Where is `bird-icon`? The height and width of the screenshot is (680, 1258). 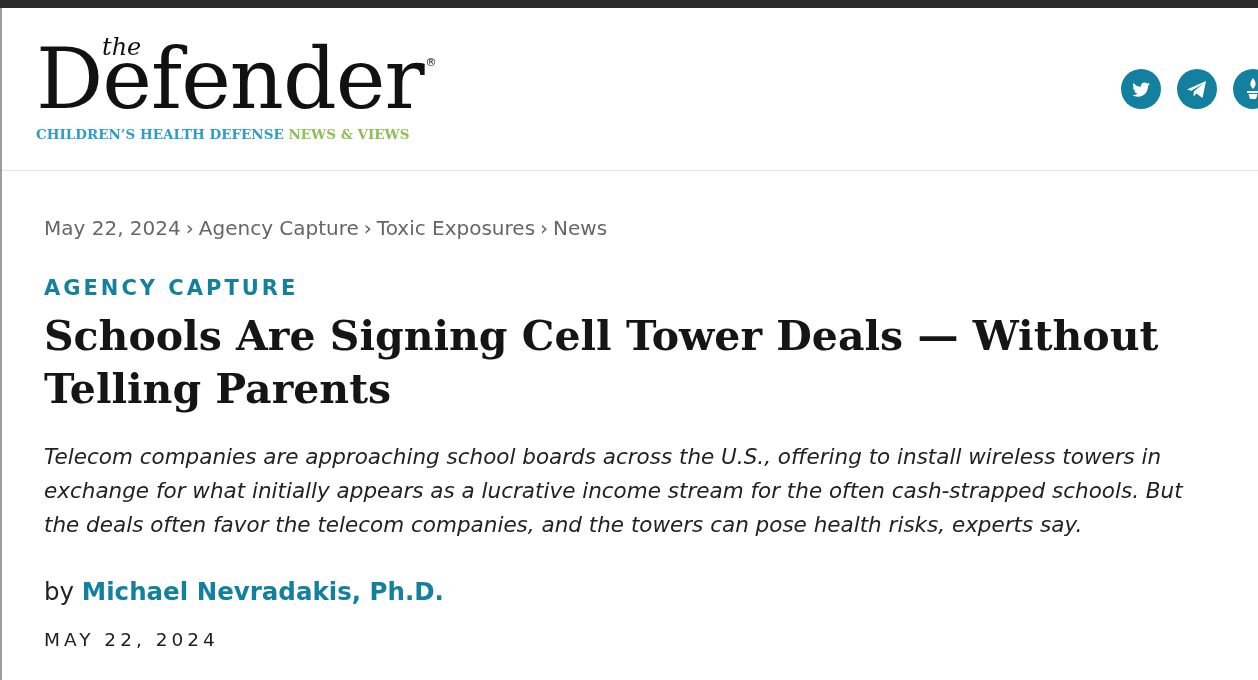
bird-icon is located at coordinates (1141, 89).